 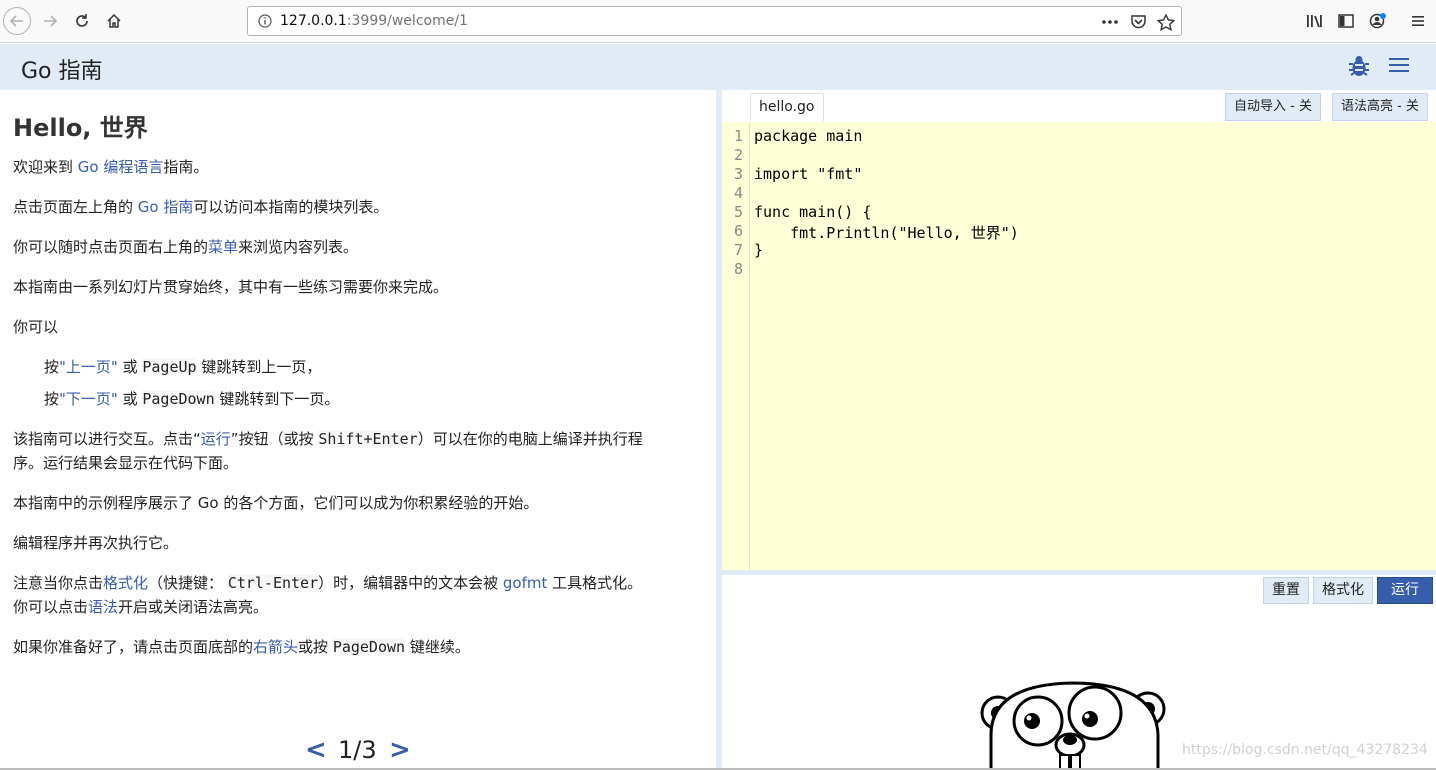 I want to click on account-icon, so click(x=1377, y=21).